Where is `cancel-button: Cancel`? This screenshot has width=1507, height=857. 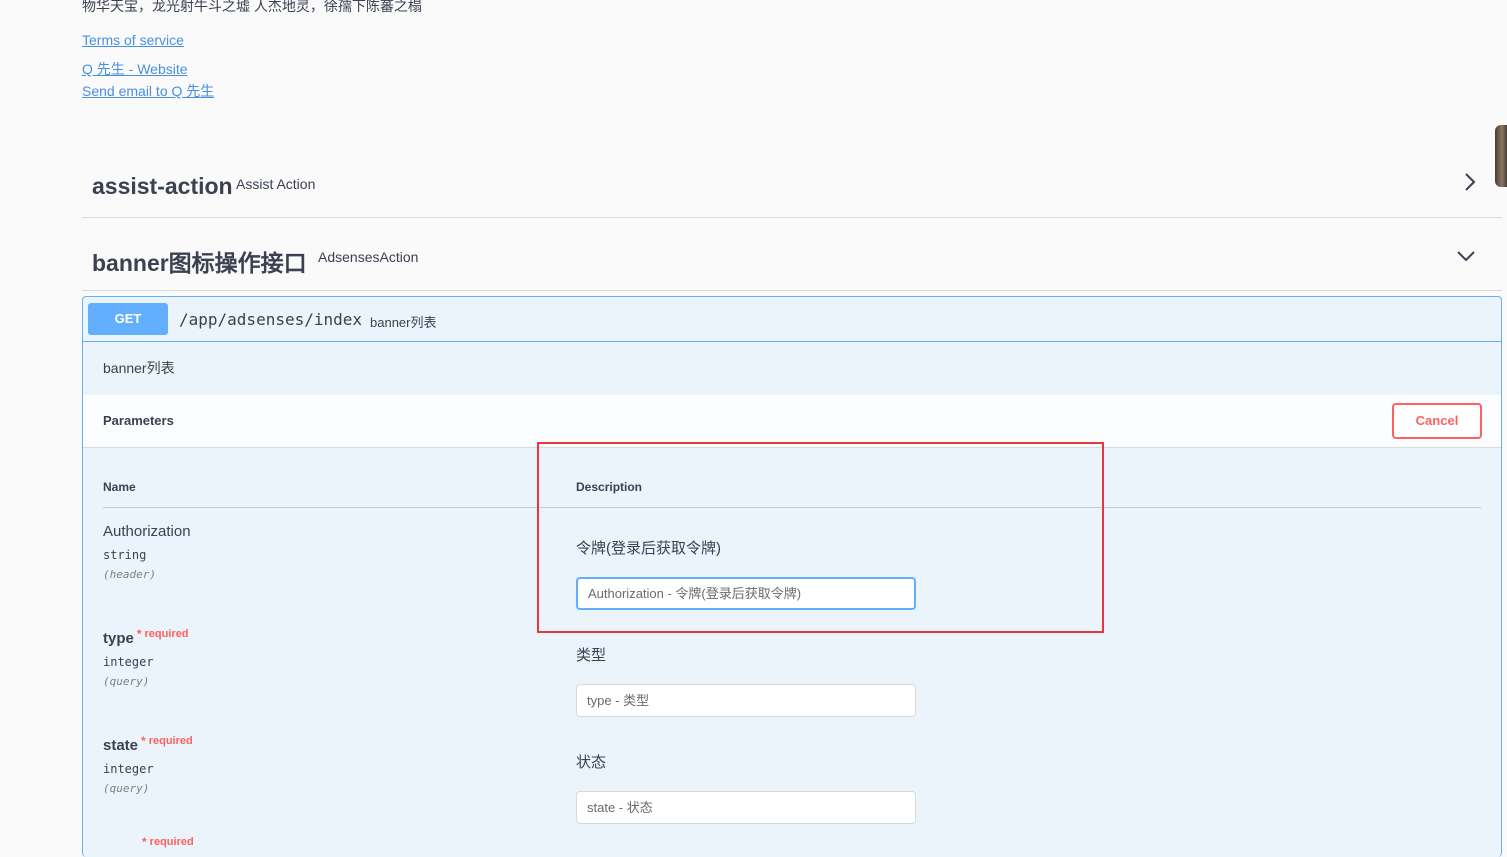 cancel-button: Cancel is located at coordinates (1437, 421).